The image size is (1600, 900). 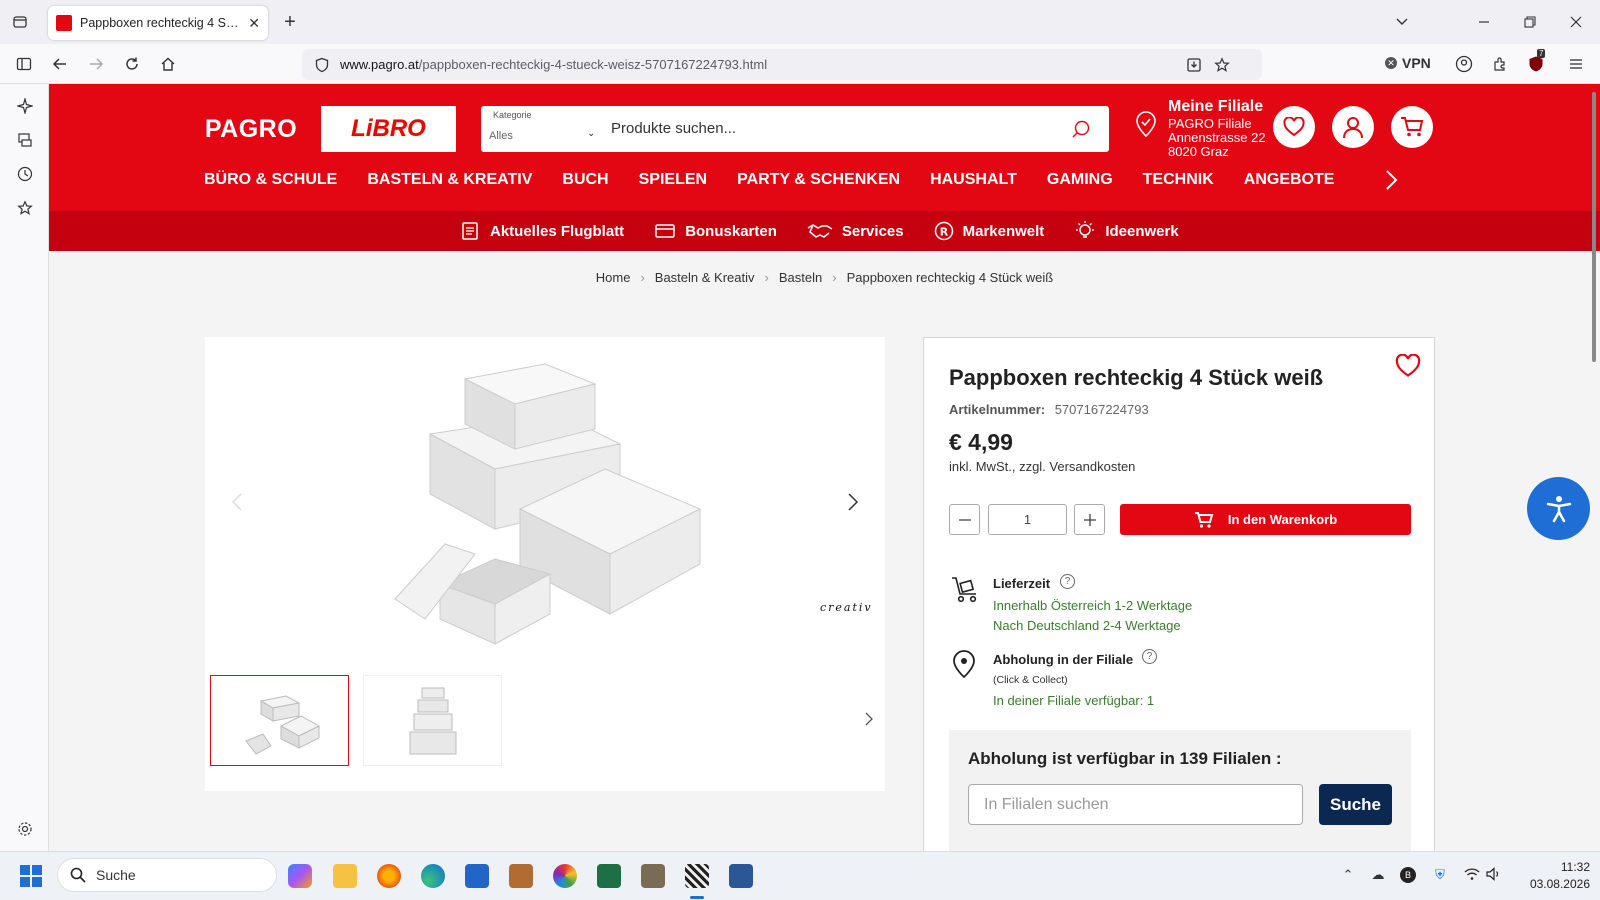 What do you see at coordinates (1500, 64) in the screenshot?
I see `extensions-icon` at bounding box center [1500, 64].